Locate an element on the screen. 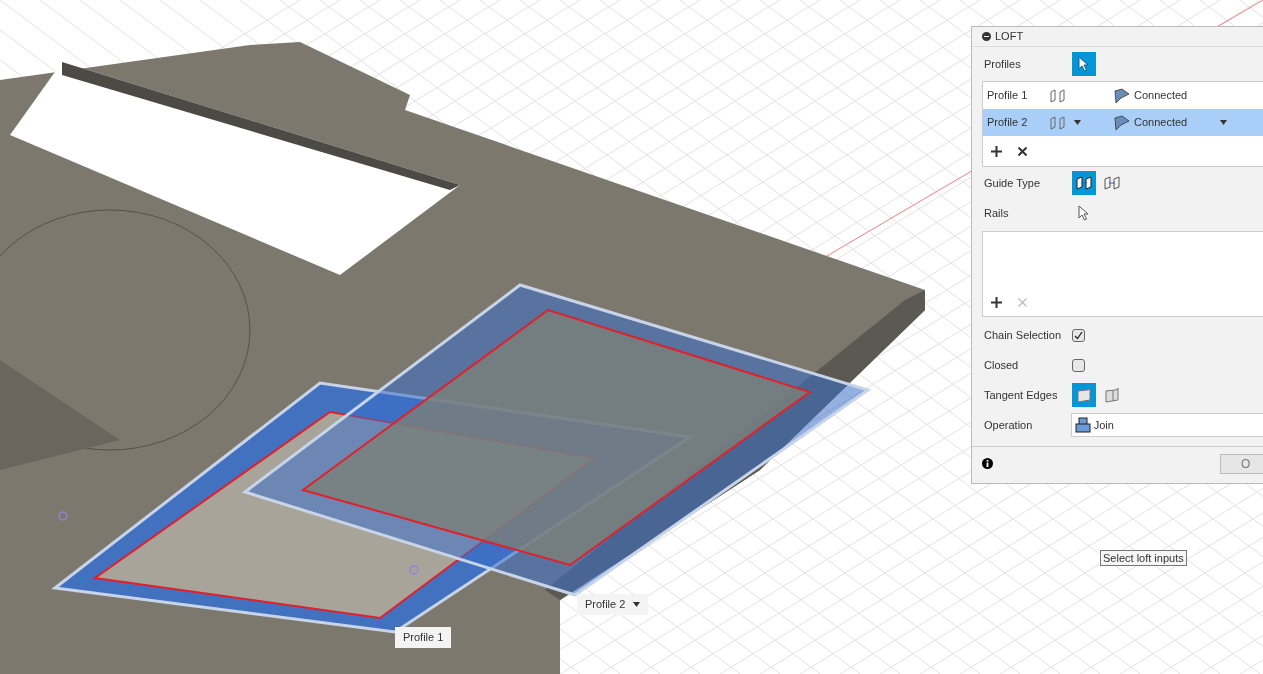 This screenshot has width=1263, height=674. remove-icon is located at coordinates (1022, 151).